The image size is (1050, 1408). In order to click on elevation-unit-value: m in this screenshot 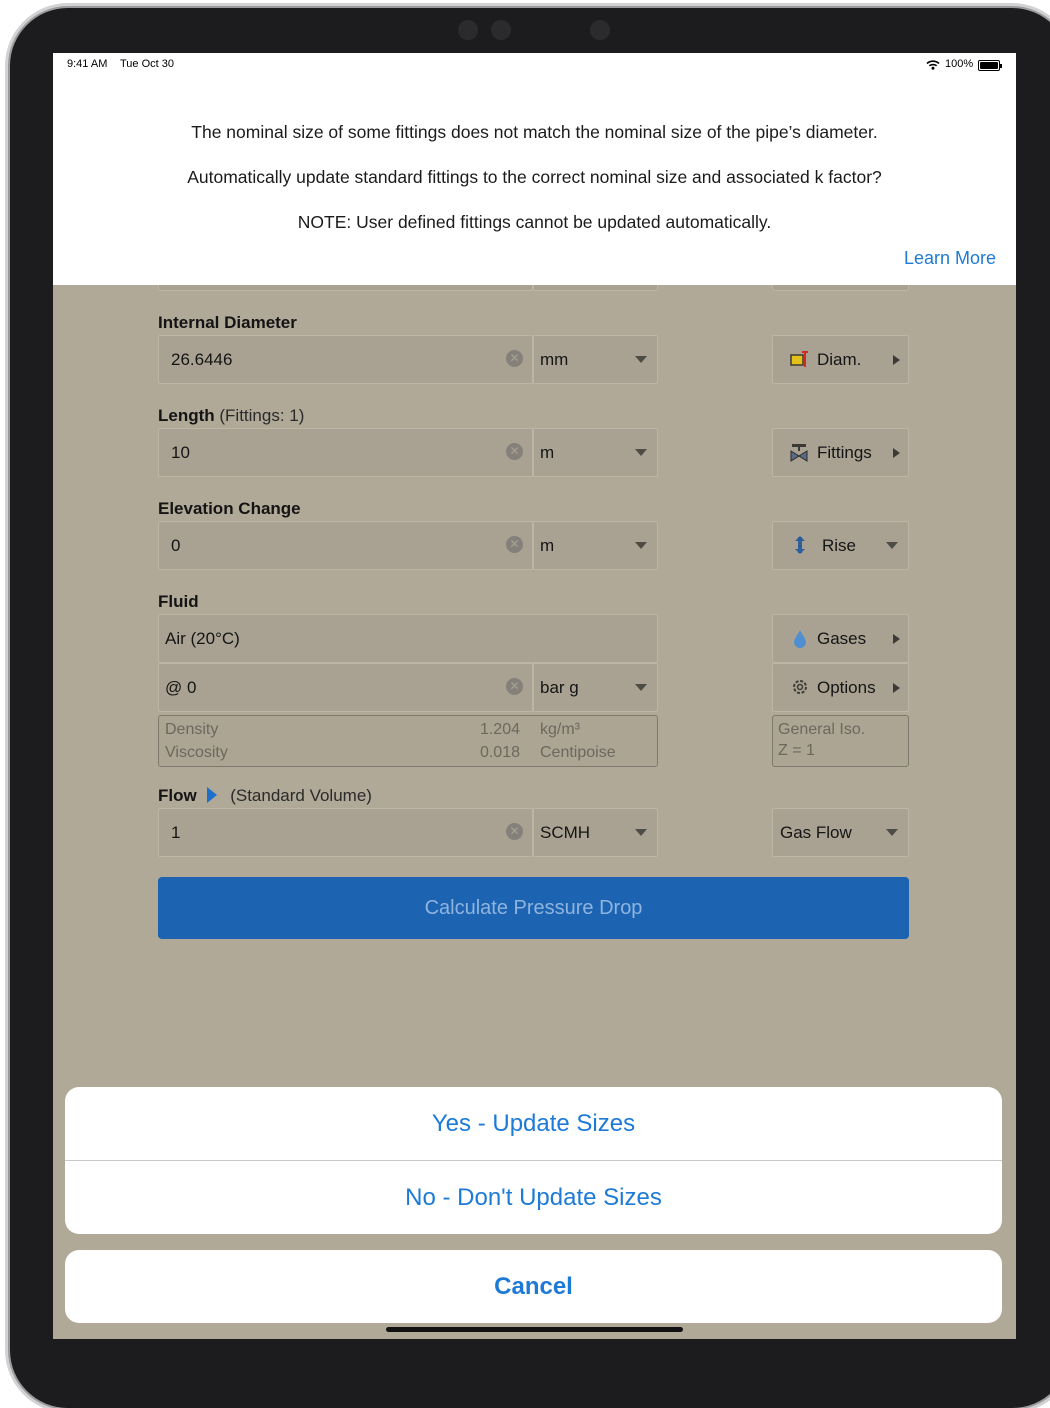, I will do `click(547, 545)`.